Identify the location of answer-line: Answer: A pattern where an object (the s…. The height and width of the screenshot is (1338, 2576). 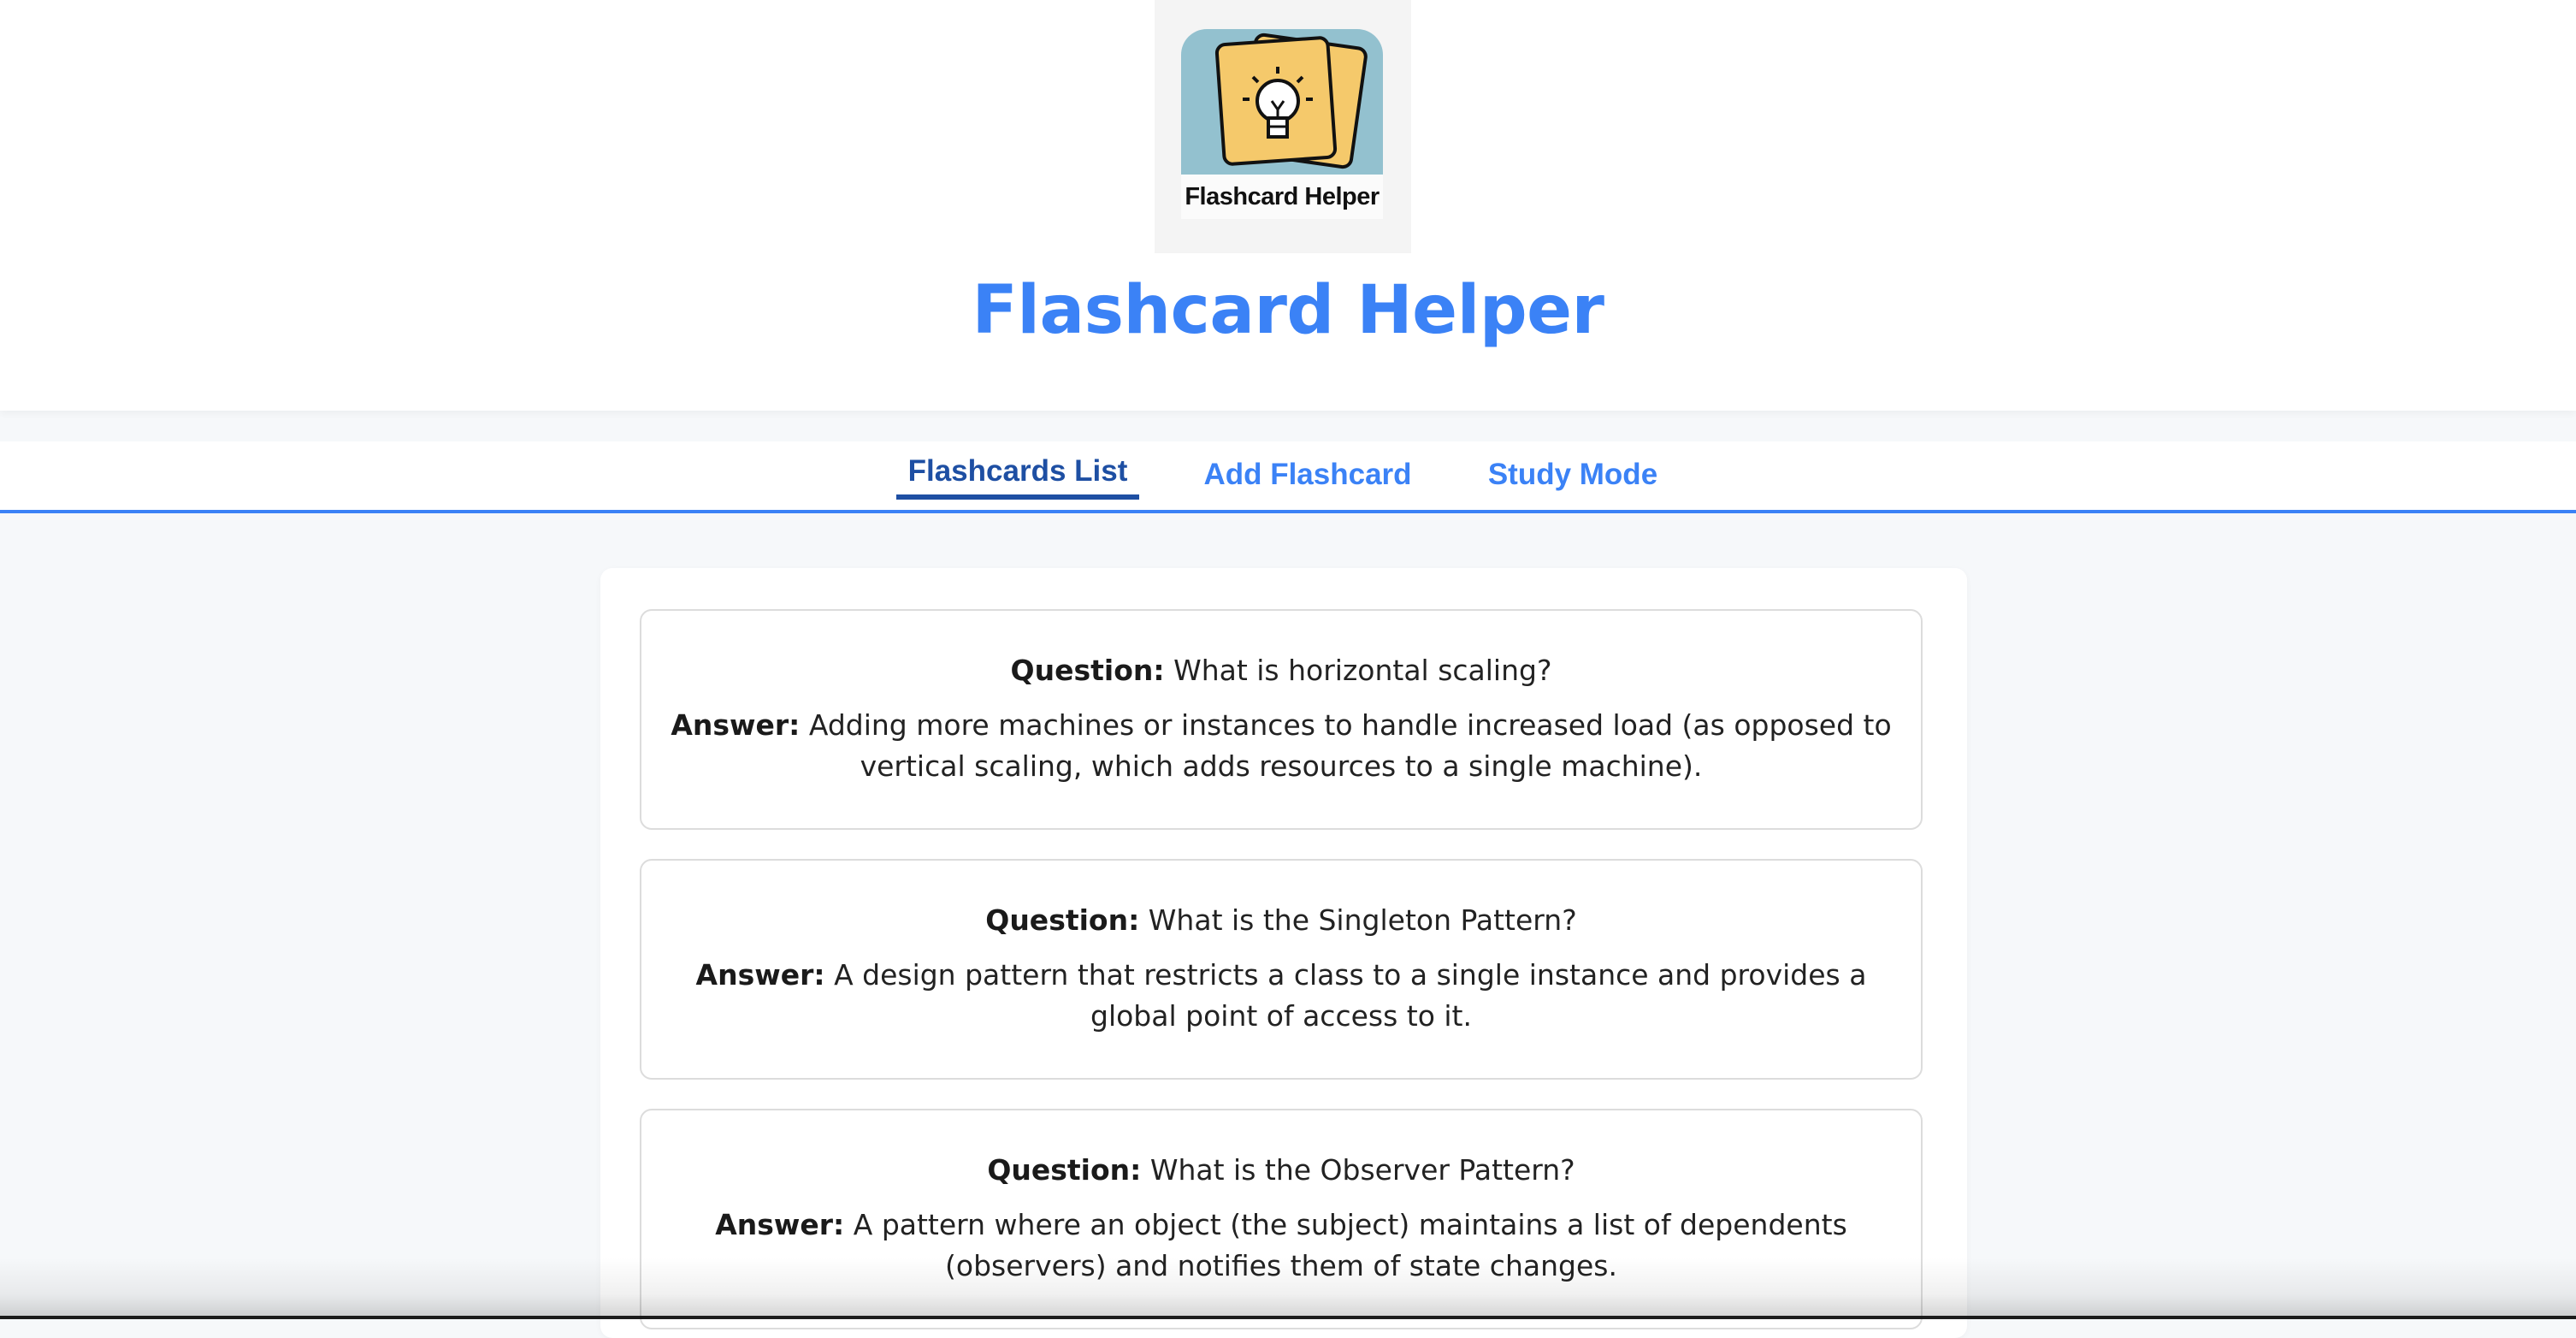
(1281, 1246).